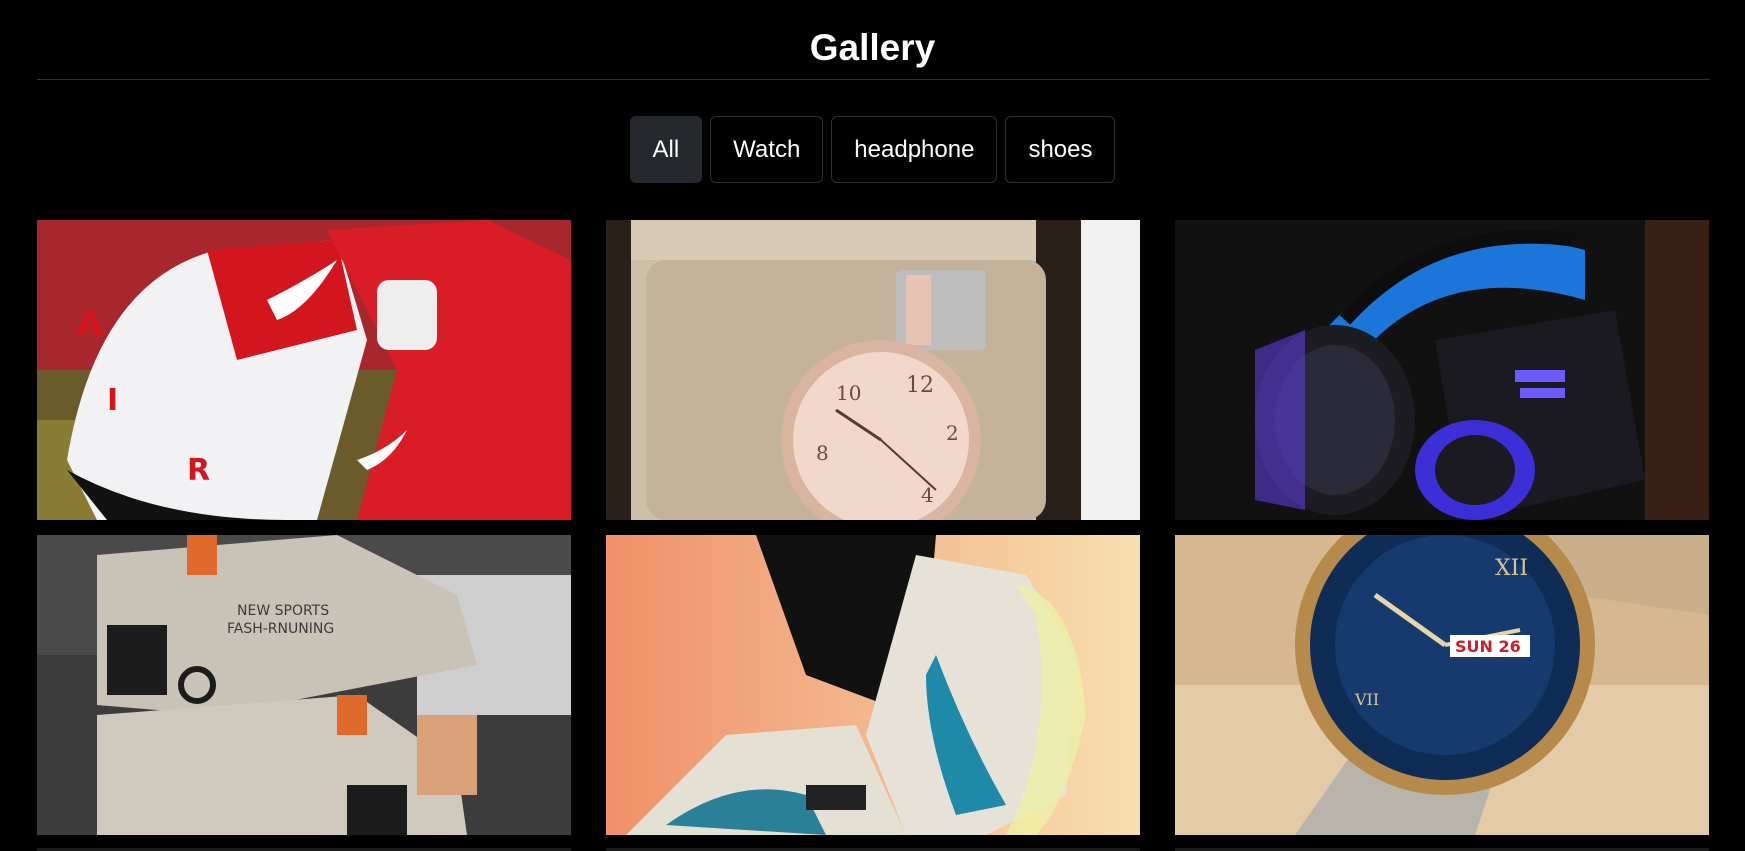 The height and width of the screenshot is (851, 1745). I want to click on page-title: Gallery, so click(872, 47).